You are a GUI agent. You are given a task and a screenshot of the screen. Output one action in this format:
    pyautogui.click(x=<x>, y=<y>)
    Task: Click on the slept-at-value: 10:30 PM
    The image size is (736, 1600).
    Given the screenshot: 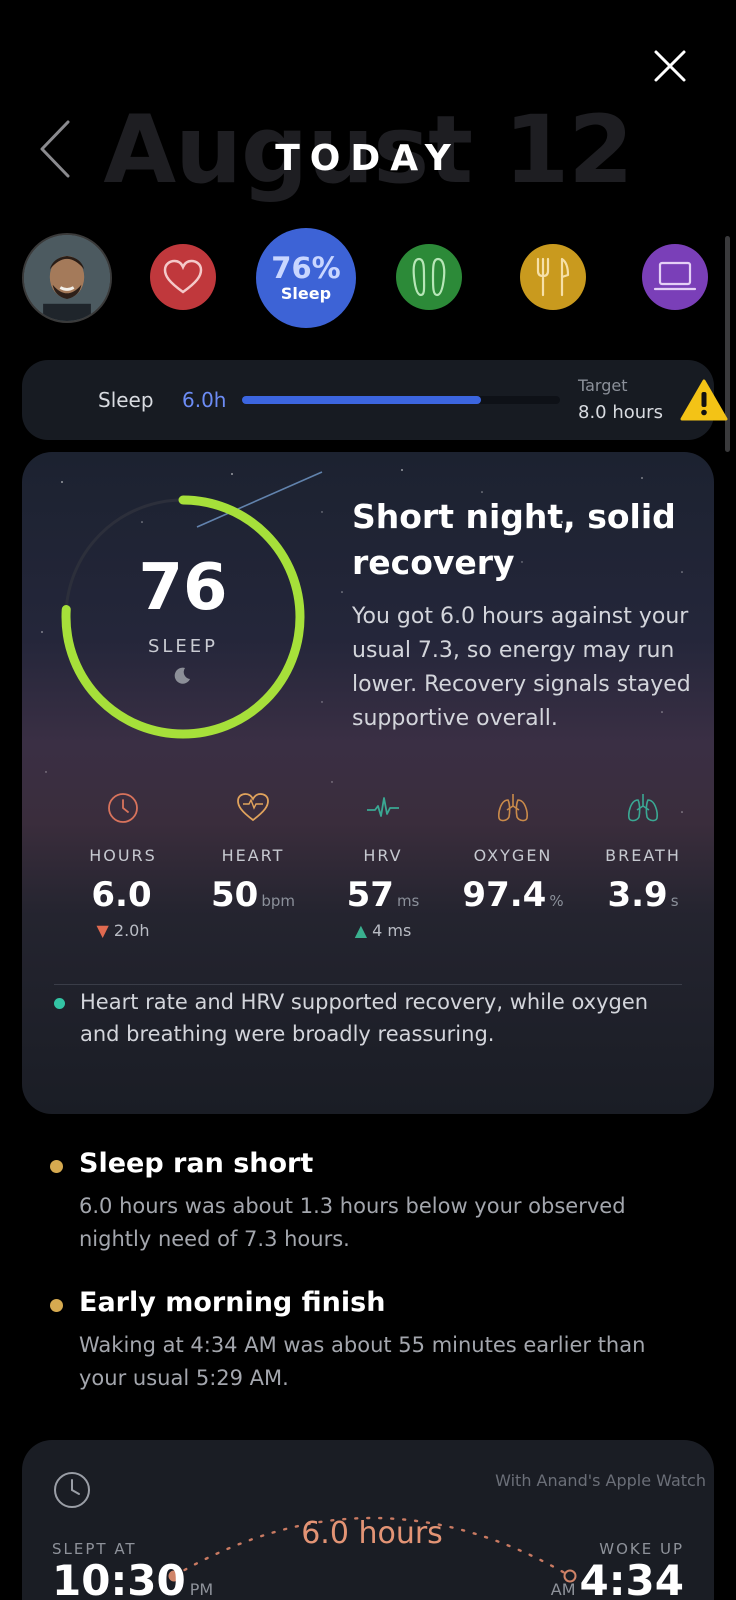 What is the action you would take?
    pyautogui.click(x=134, y=1578)
    